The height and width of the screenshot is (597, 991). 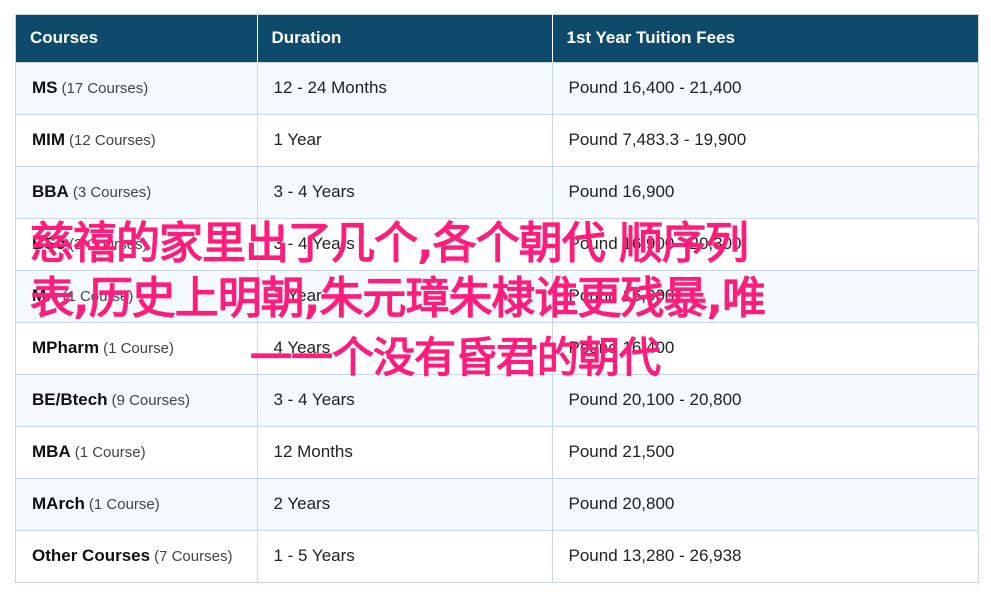 What do you see at coordinates (405, 87) in the screenshot?
I see `duration-cell: 12 - 24 Months` at bounding box center [405, 87].